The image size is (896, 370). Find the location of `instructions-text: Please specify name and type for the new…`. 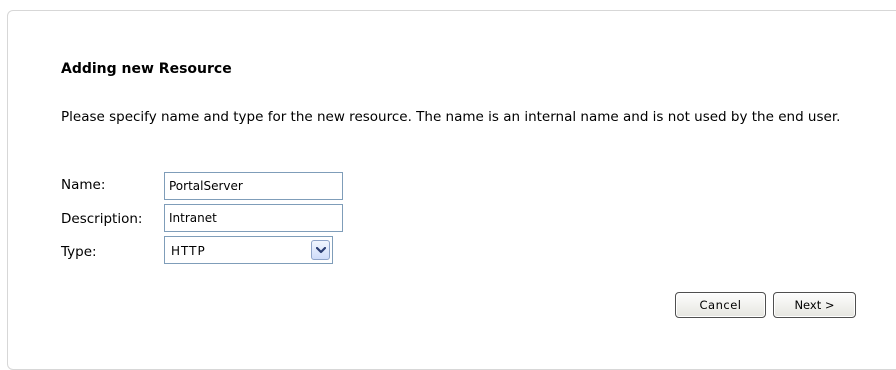

instructions-text: Please specify name and type for the new… is located at coordinates (451, 117).